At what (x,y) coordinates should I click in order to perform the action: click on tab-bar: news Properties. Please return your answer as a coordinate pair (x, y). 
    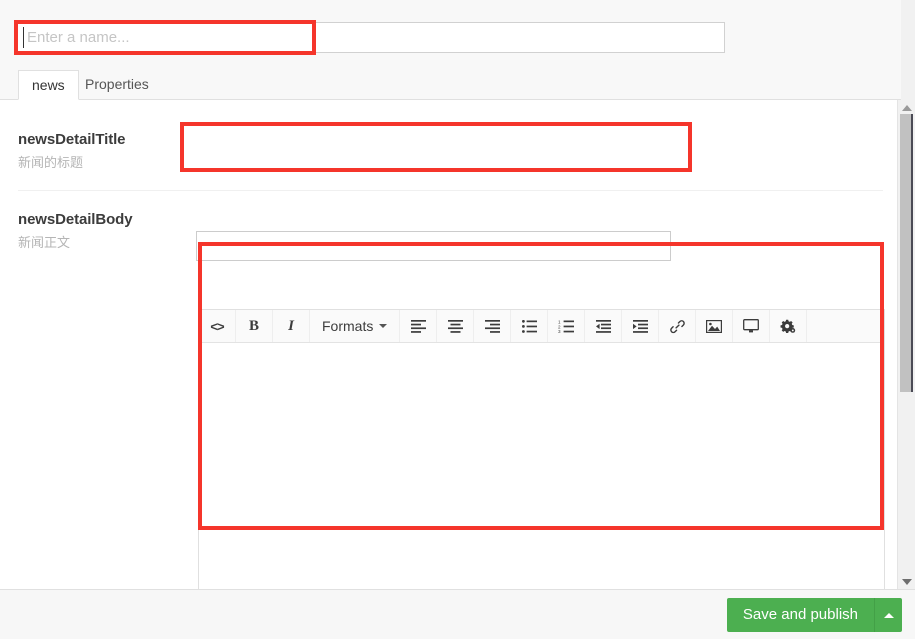
    Looking at the image, I should click on (450, 83).